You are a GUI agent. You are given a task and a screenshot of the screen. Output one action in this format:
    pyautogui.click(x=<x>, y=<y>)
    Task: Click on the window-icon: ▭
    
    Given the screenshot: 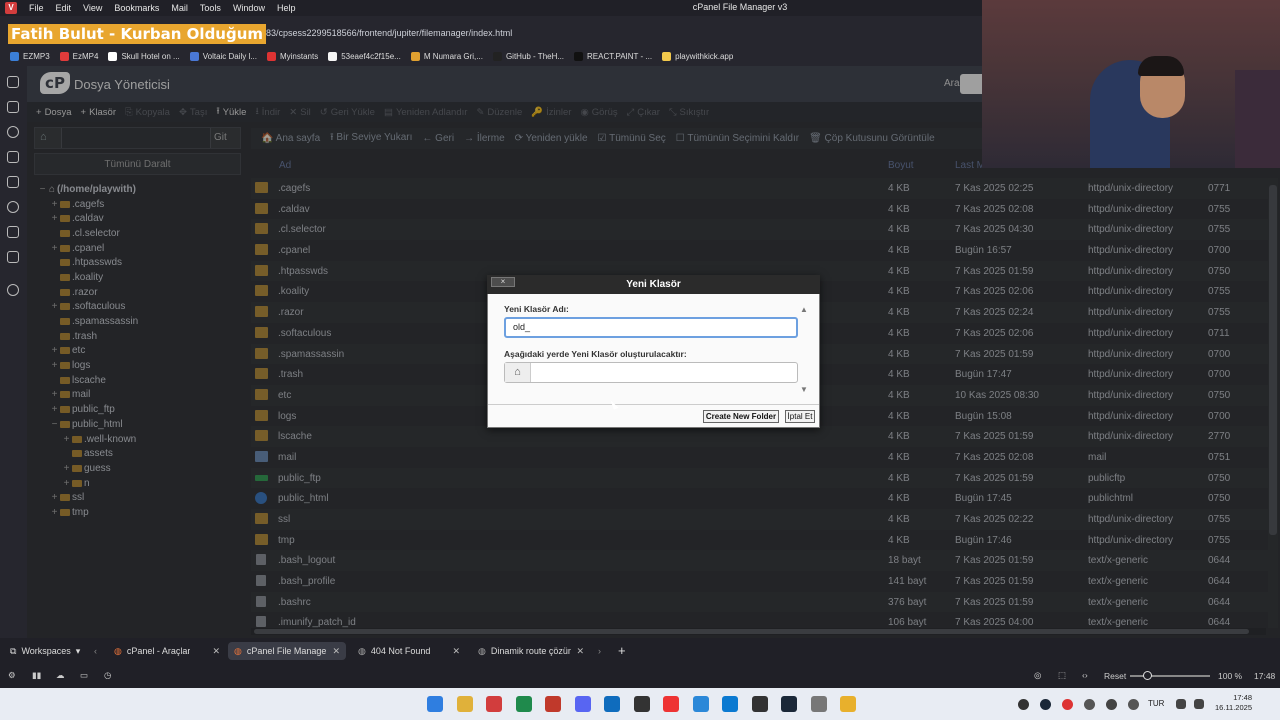 What is the action you would take?
    pyautogui.click(x=84, y=675)
    